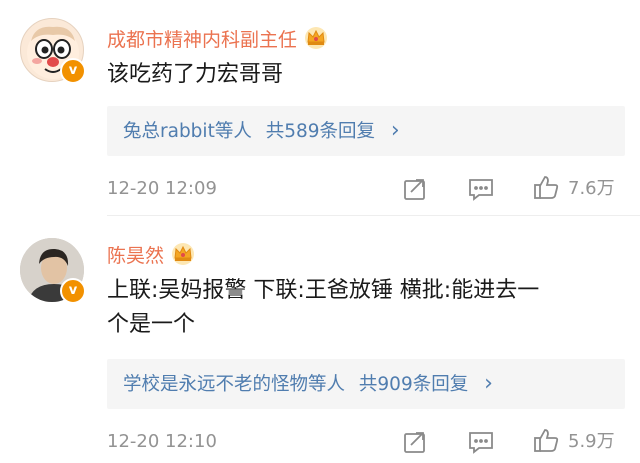 Image resolution: width=640 pixels, height=463 pixels. Describe the element at coordinates (320, 131) in the screenshot. I see `reply-count: 共589条回复` at that location.